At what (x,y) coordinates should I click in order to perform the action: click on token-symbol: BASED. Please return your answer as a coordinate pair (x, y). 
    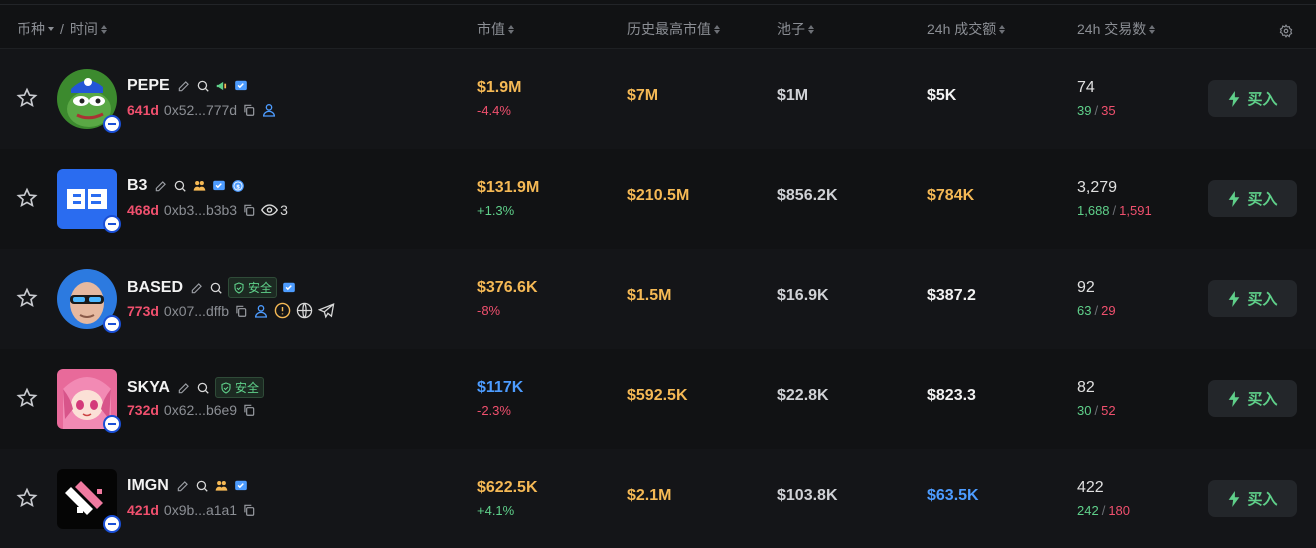
    Looking at the image, I should click on (155, 288).